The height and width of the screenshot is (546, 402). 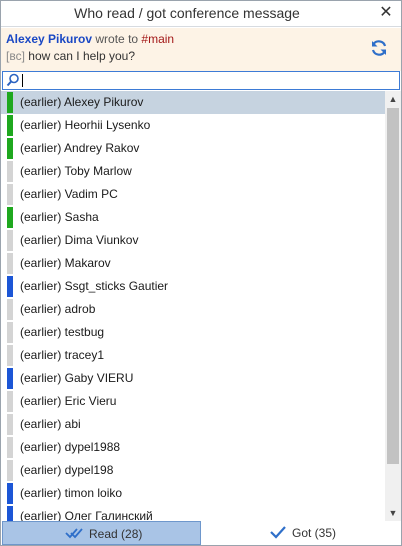 What do you see at coordinates (58, 309) in the screenshot?
I see `list-item-label: (earlier) adrob` at bounding box center [58, 309].